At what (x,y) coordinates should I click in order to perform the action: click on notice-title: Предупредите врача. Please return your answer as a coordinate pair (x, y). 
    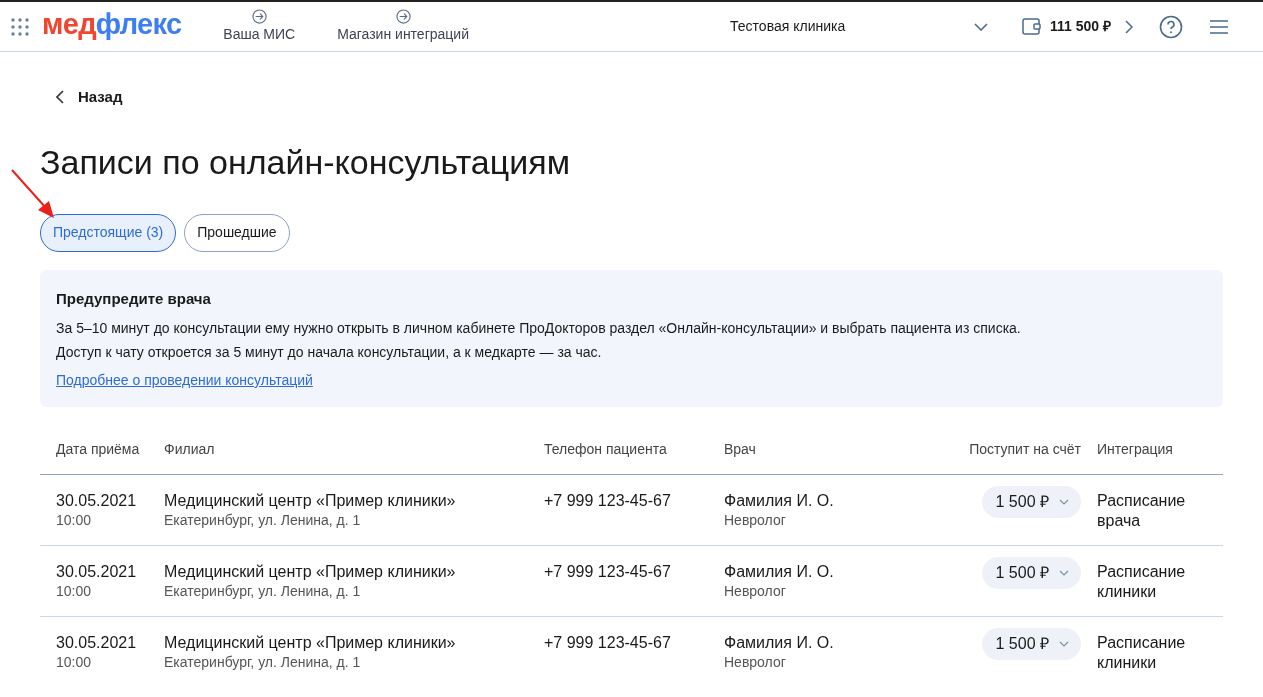
    Looking at the image, I should click on (133, 298).